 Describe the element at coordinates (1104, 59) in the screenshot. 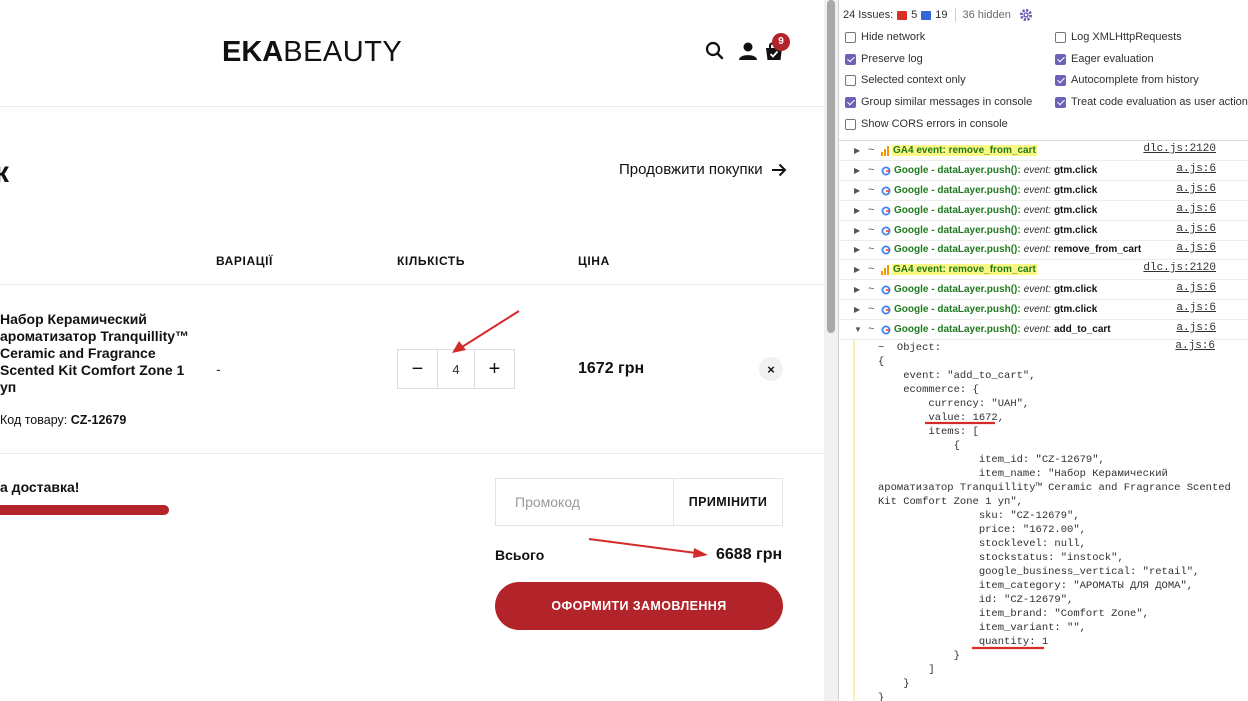

I see `option-eager-evaluation: Eager evaluation` at that location.